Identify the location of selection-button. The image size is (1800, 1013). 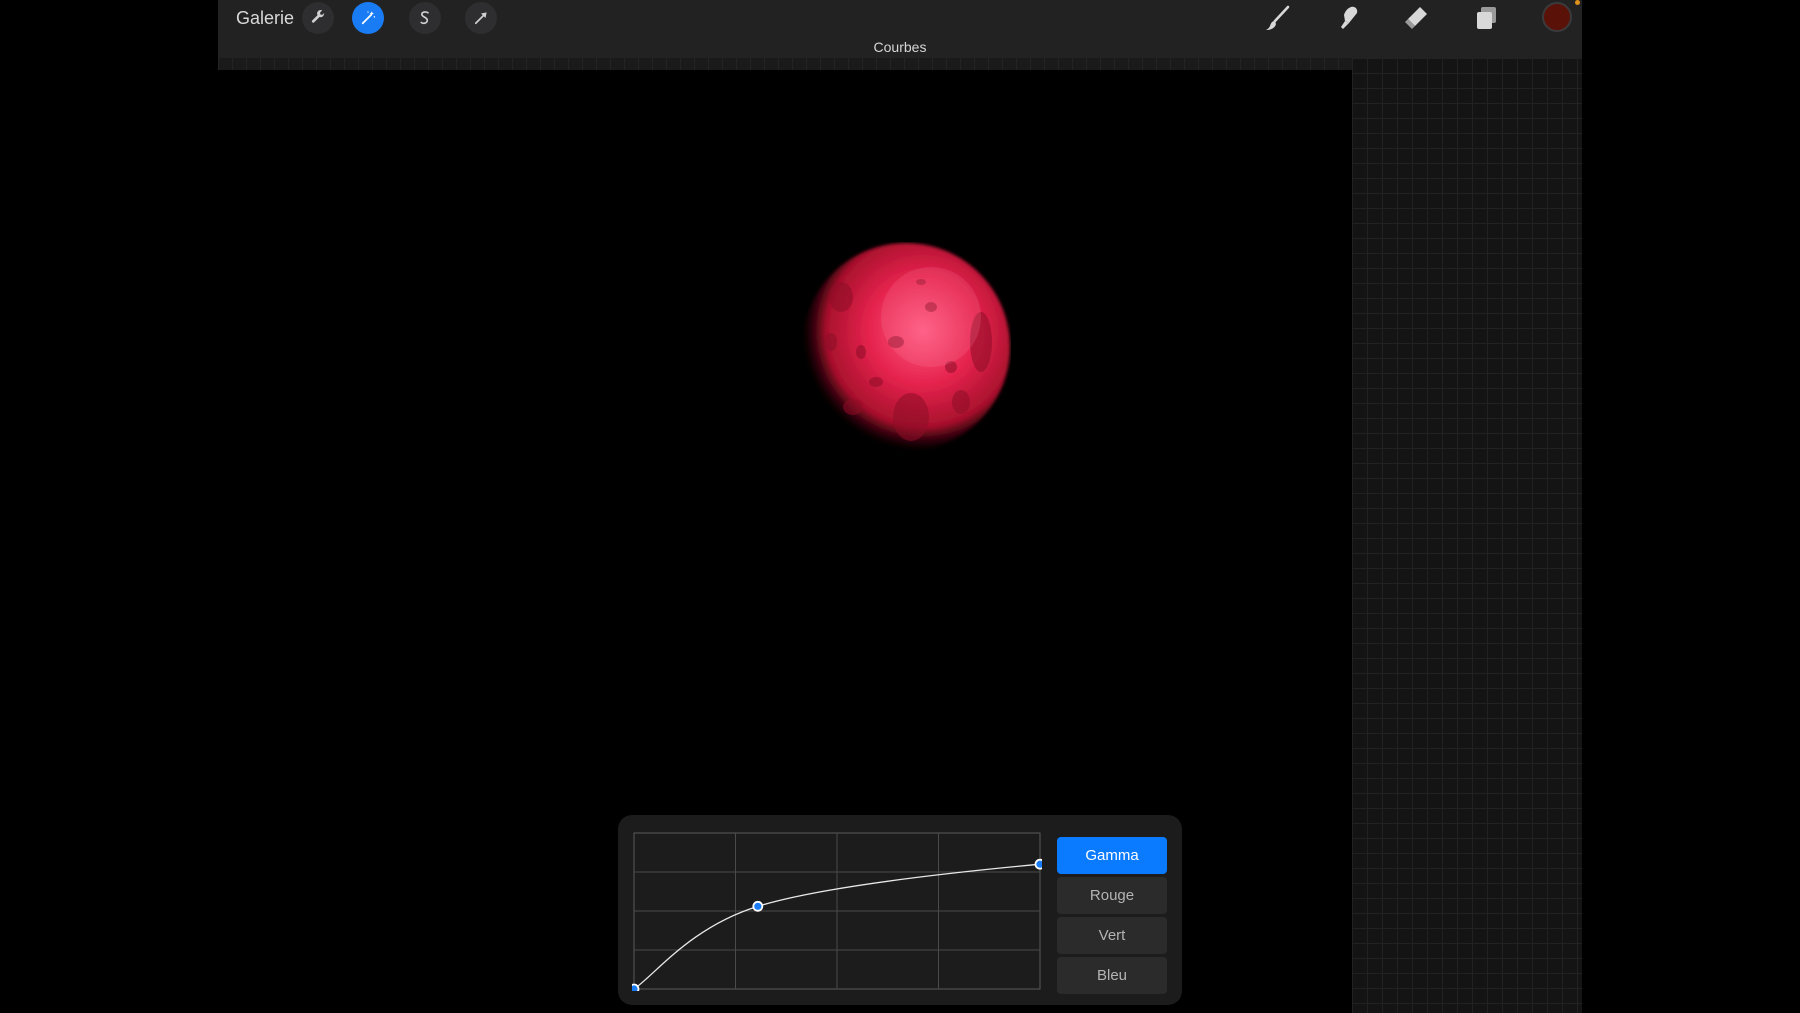
(425, 18).